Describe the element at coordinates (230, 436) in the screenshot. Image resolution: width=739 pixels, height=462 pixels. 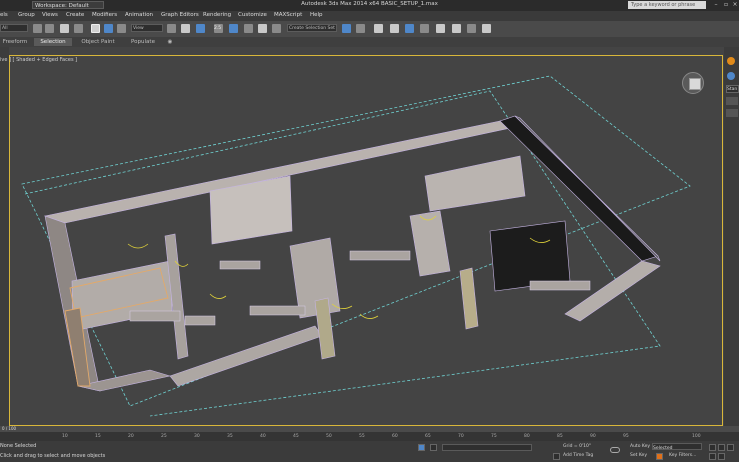
I see `tick: 35` at that location.